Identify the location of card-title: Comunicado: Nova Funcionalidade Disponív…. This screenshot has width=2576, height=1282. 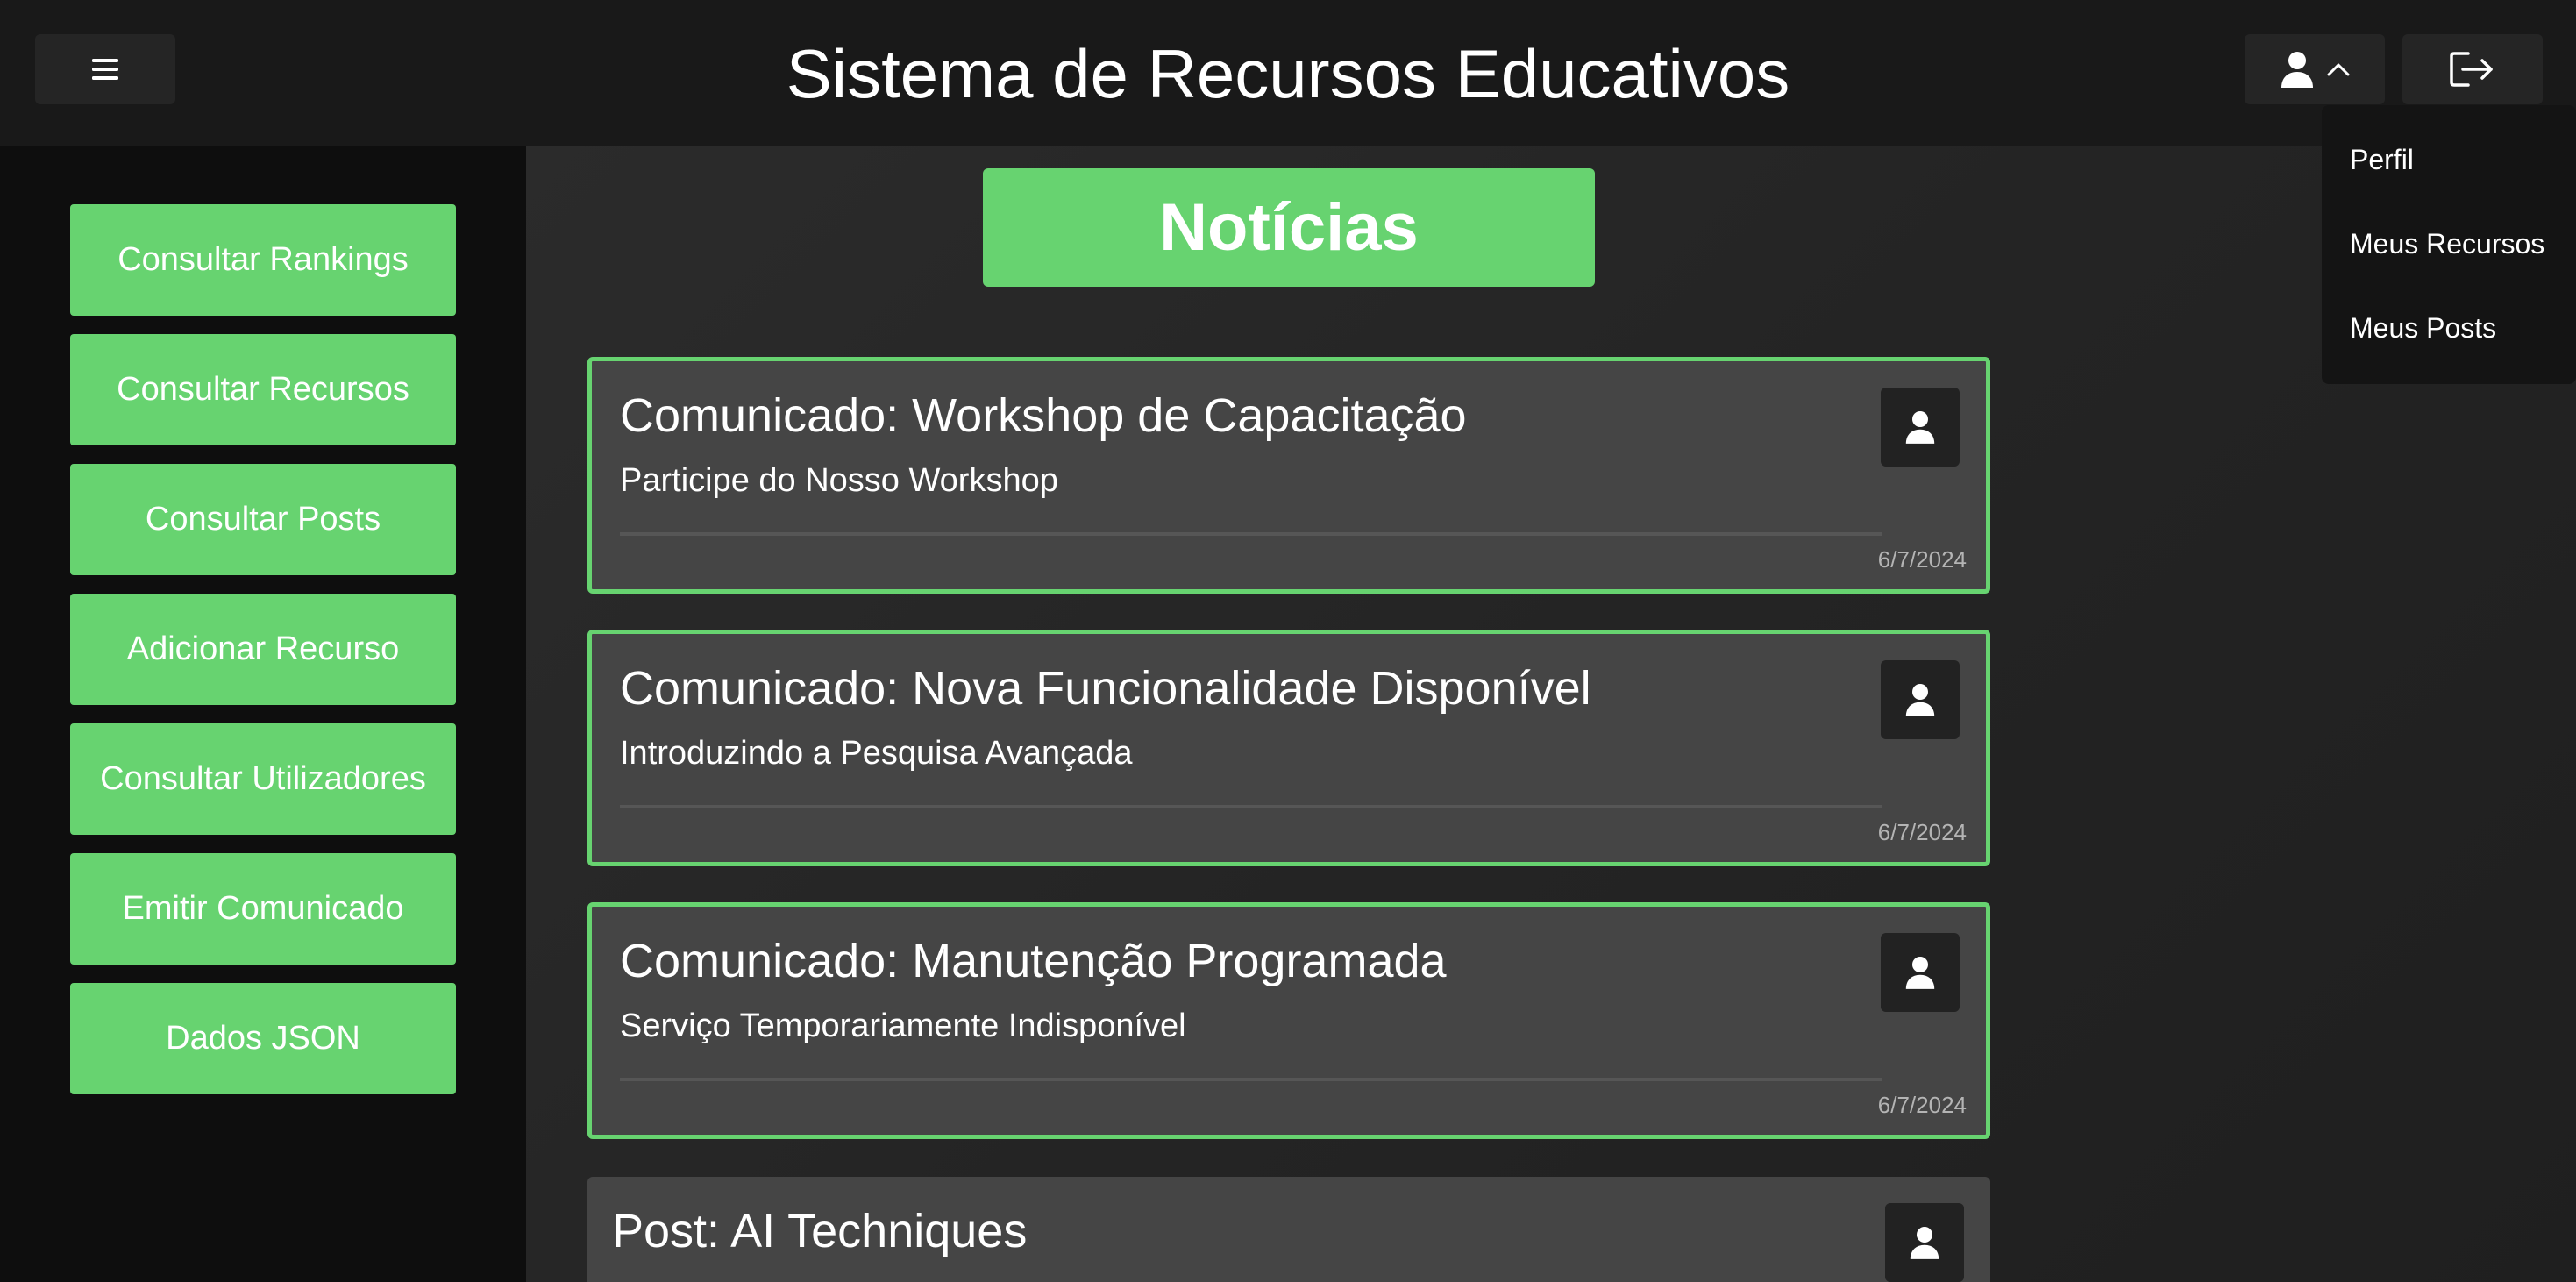
(1105, 688).